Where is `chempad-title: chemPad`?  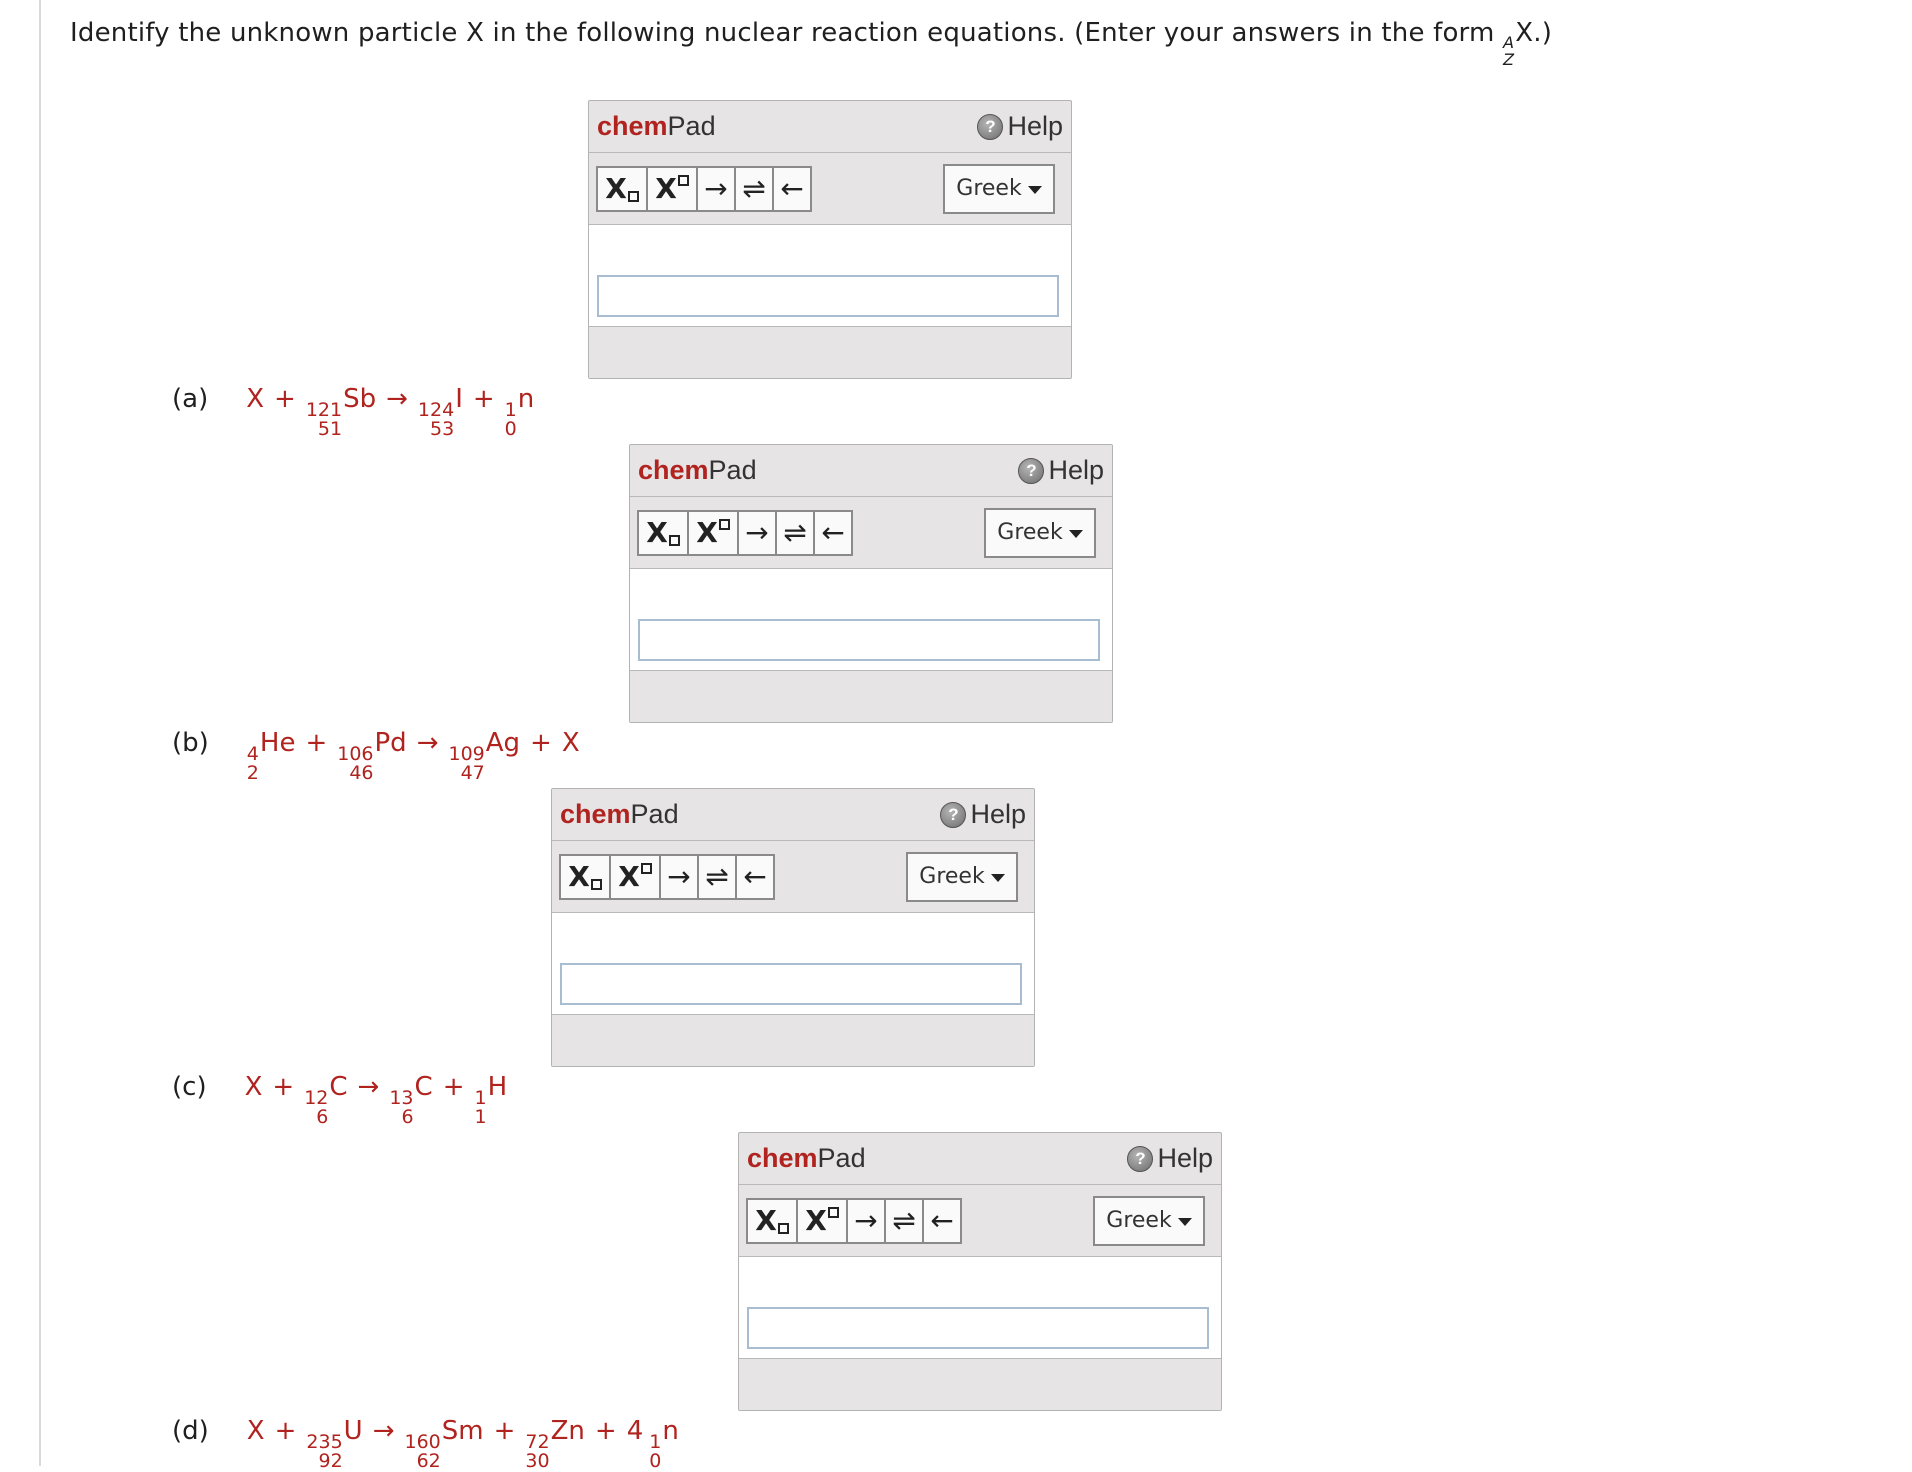
chempad-title: chemPad is located at coordinates (619, 814).